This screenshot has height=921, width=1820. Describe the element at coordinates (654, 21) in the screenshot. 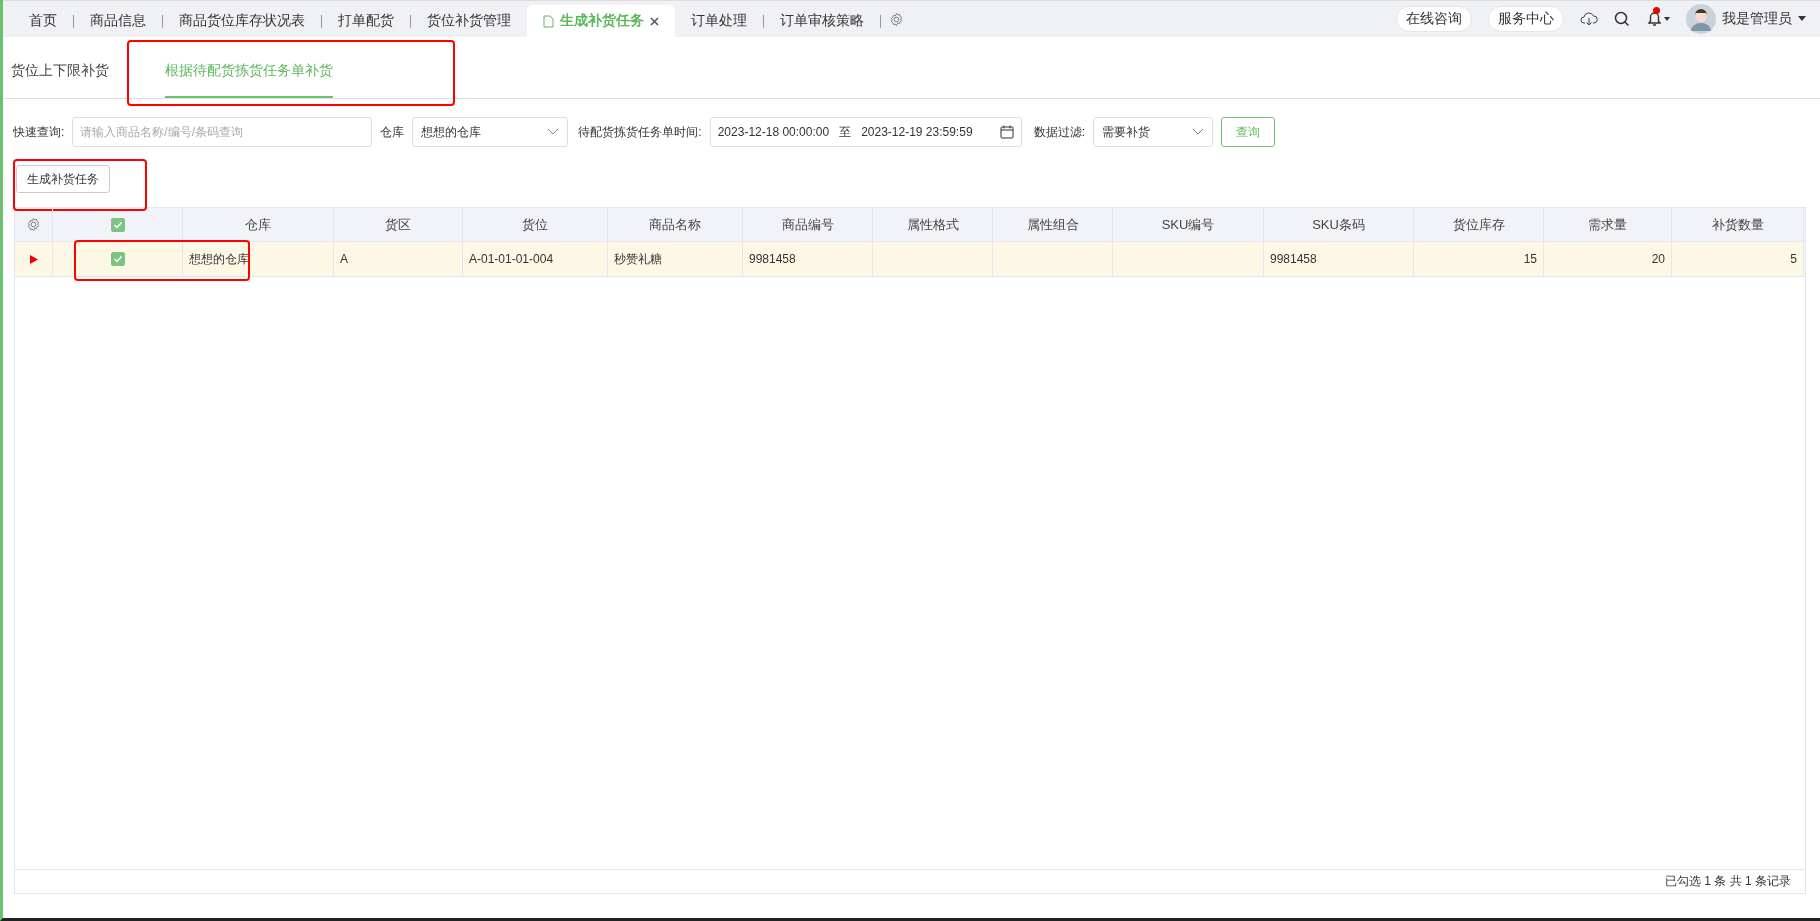

I see `close-icon` at that location.